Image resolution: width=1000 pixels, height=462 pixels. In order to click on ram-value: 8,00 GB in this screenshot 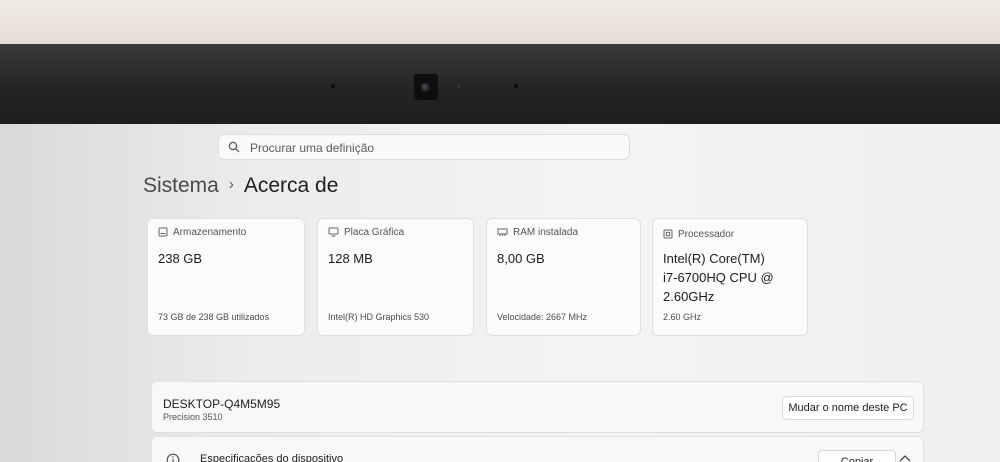, I will do `click(521, 258)`.